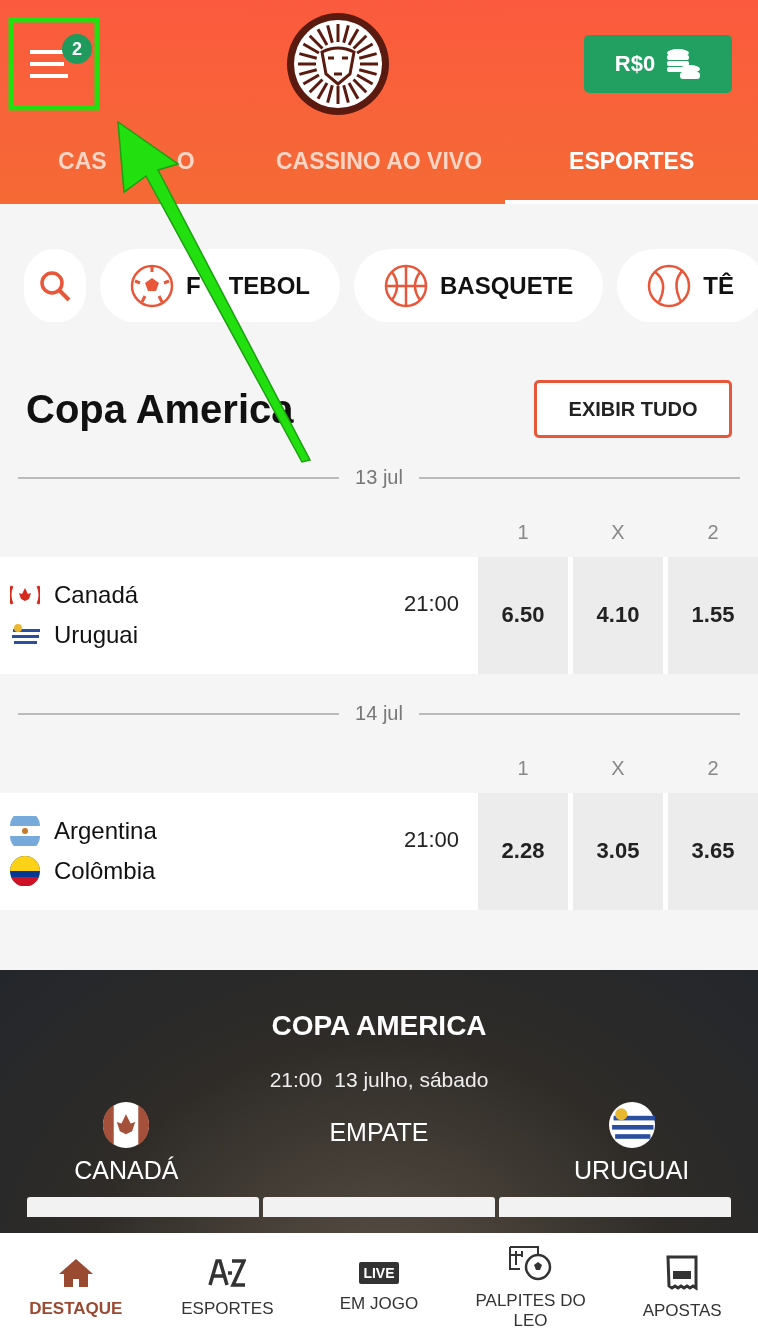 The image size is (758, 1334). Describe the element at coordinates (406, 285) in the screenshot. I see `basketball-icon` at that location.